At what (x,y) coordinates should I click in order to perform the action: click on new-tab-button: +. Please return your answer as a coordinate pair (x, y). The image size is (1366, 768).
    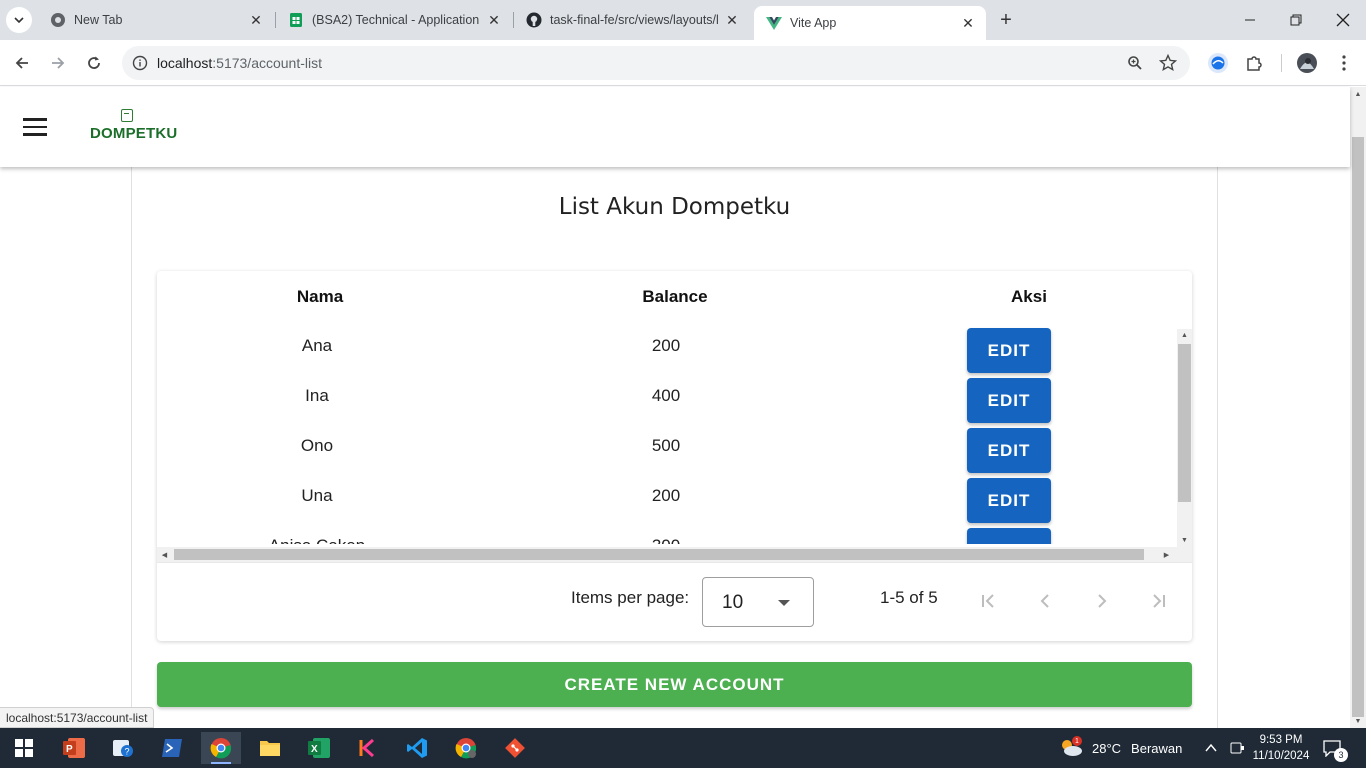
    Looking at the image, I should click on (1006, 20).